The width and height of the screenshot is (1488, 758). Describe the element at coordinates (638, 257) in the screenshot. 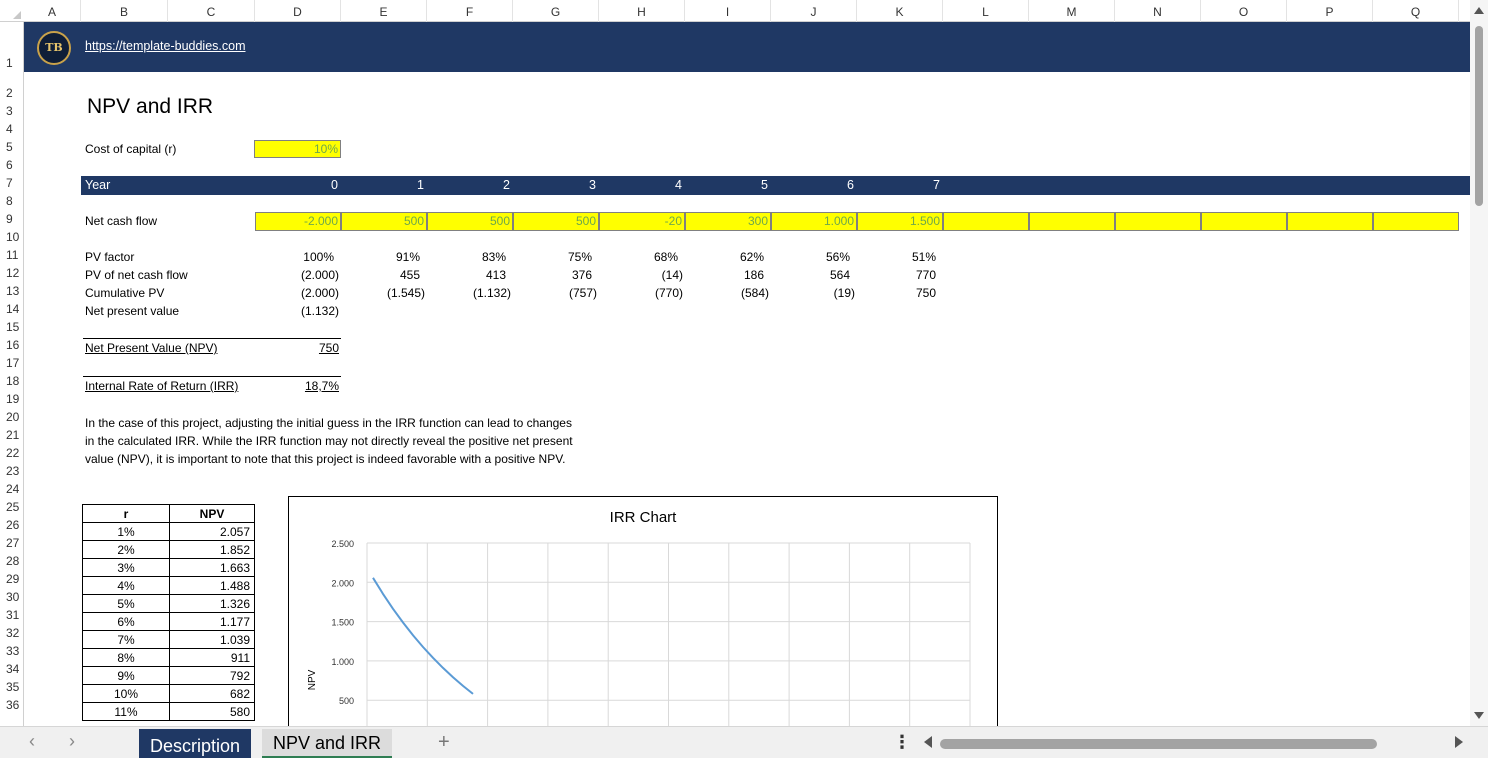

I see `pv-factor-cell: 68%` at that location.